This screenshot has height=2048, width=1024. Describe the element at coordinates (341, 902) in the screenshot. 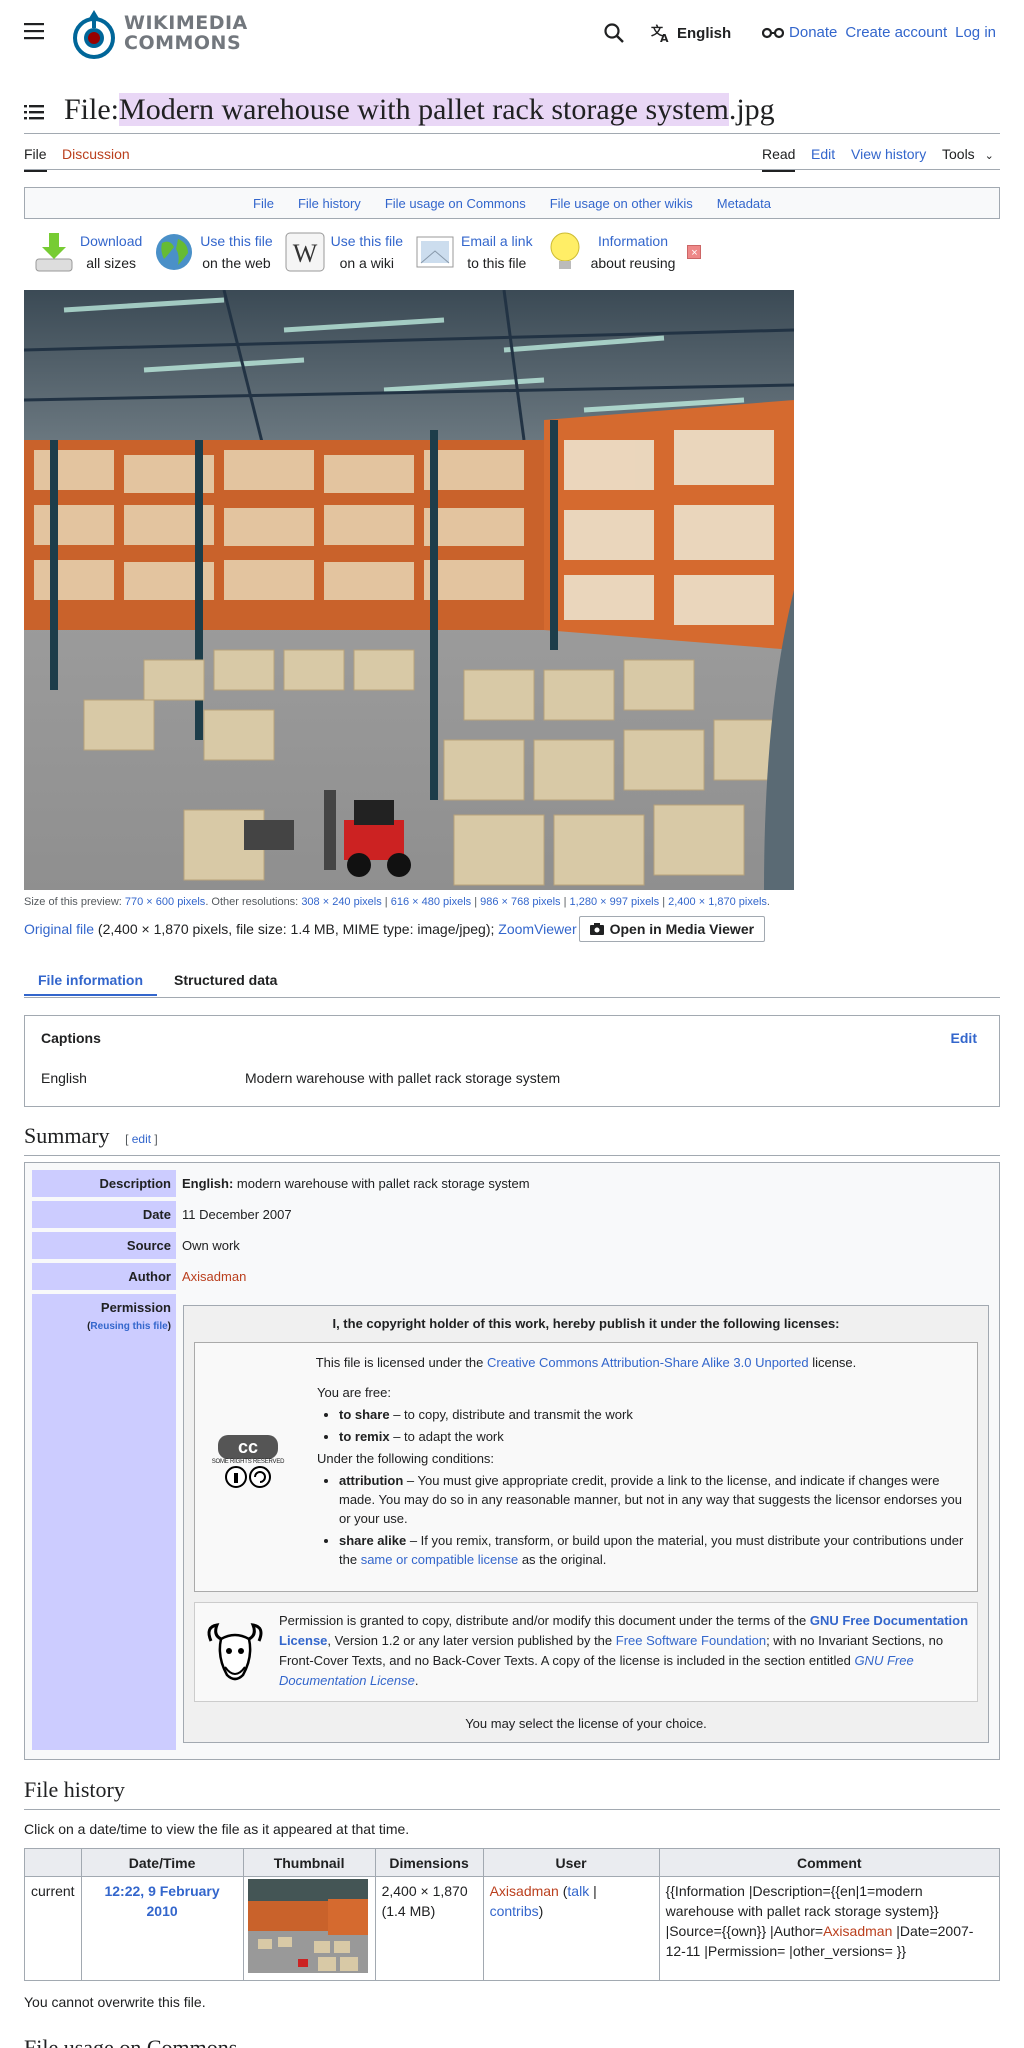

I see `resolution-link: 308 × 240 pixels` at that location.